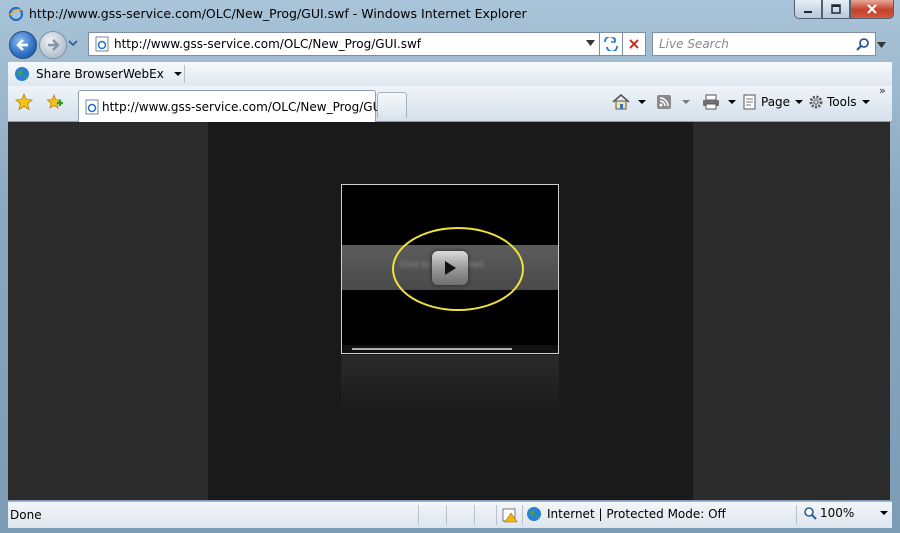 The image size is (900, 533). I want to click on close-button, so click(872, 9).